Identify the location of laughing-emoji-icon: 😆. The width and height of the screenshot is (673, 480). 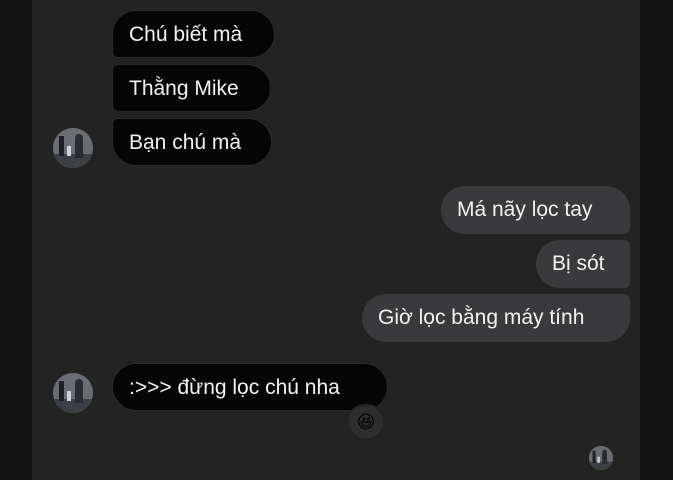
(366, 422).